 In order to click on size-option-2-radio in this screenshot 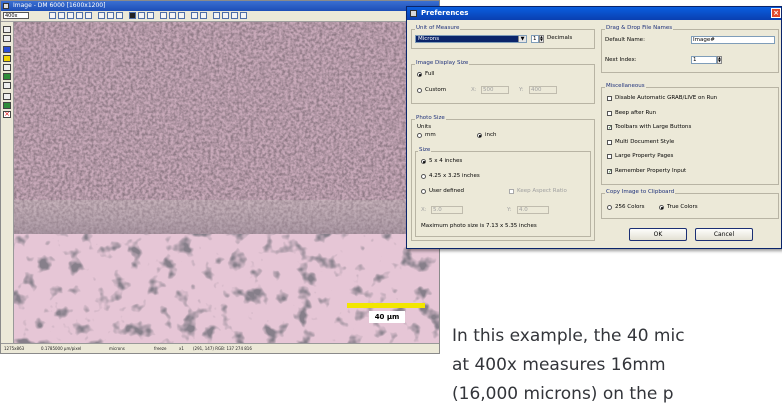, I will do `click(423, 176)`.